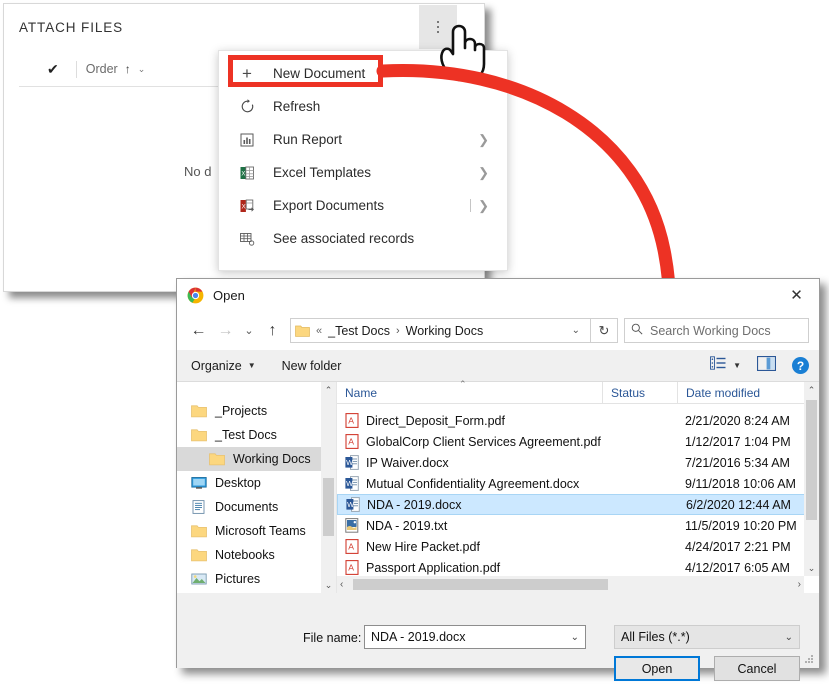  What do you see at coordinates (639, 392) in the screenshot?
I see `column-header-status: Status` at bounding box center [639, 392].